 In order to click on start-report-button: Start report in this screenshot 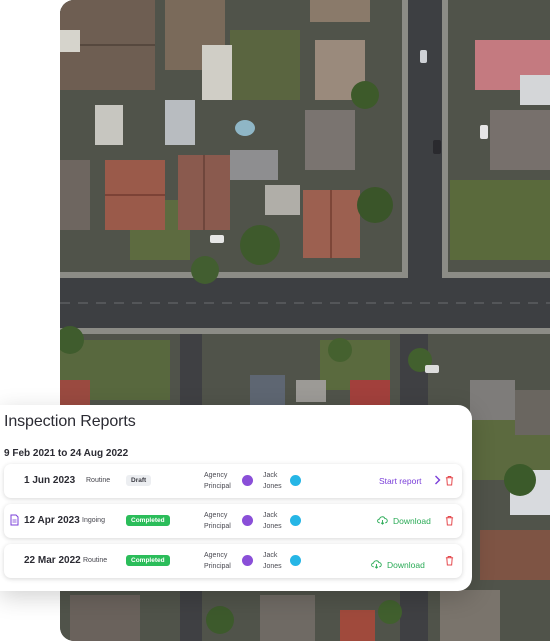, I will do `click(400, 481)`.